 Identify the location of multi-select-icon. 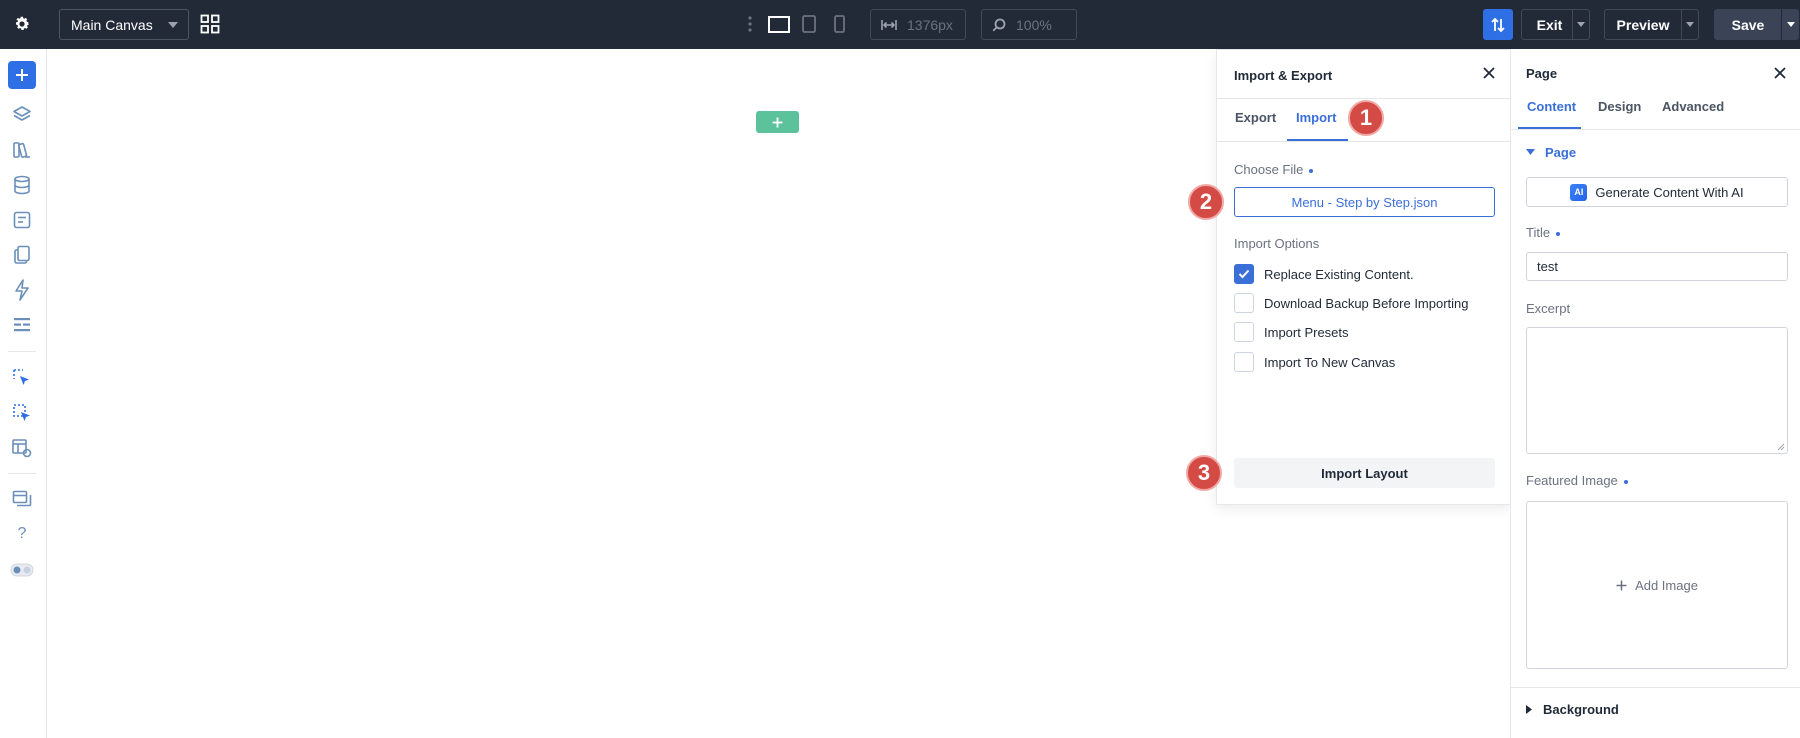
(22, 413).